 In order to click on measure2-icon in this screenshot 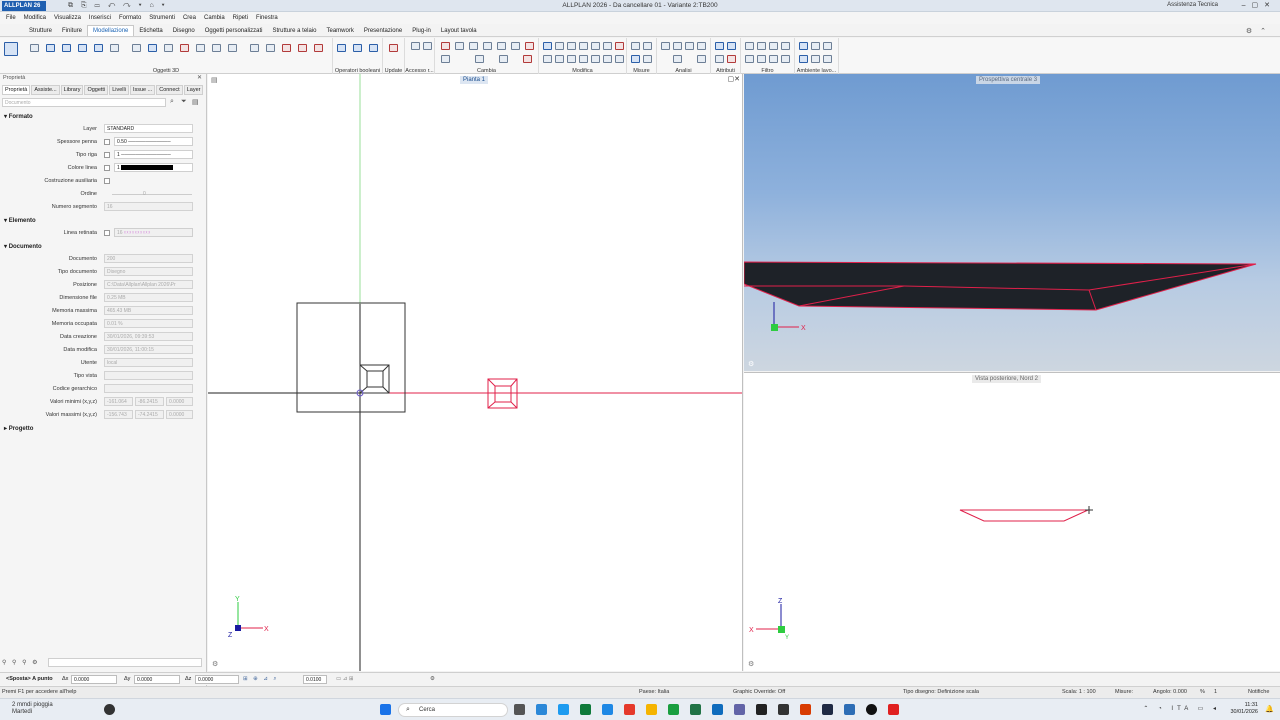, I will do `click(647, 46)`.